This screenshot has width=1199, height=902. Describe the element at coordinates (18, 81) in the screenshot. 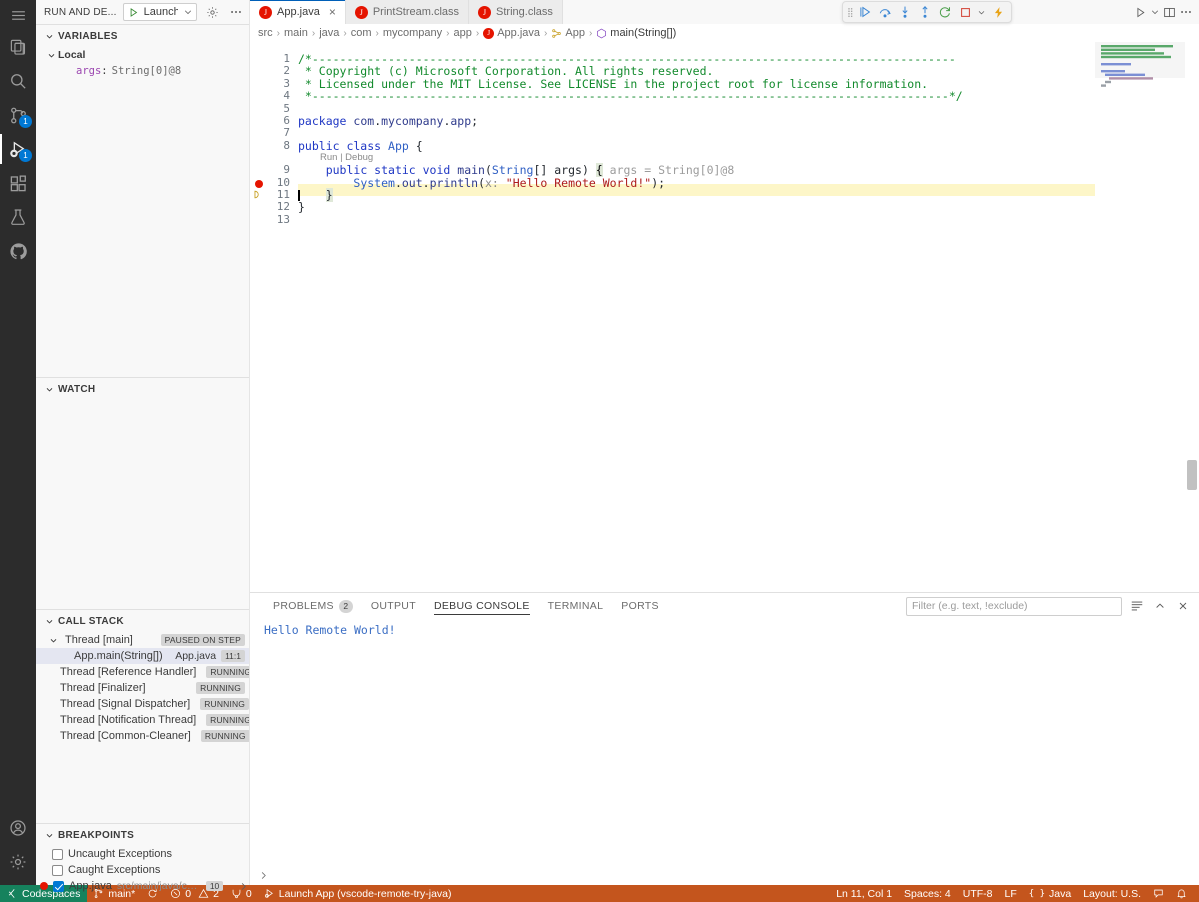

I see `search-icon` at that location.